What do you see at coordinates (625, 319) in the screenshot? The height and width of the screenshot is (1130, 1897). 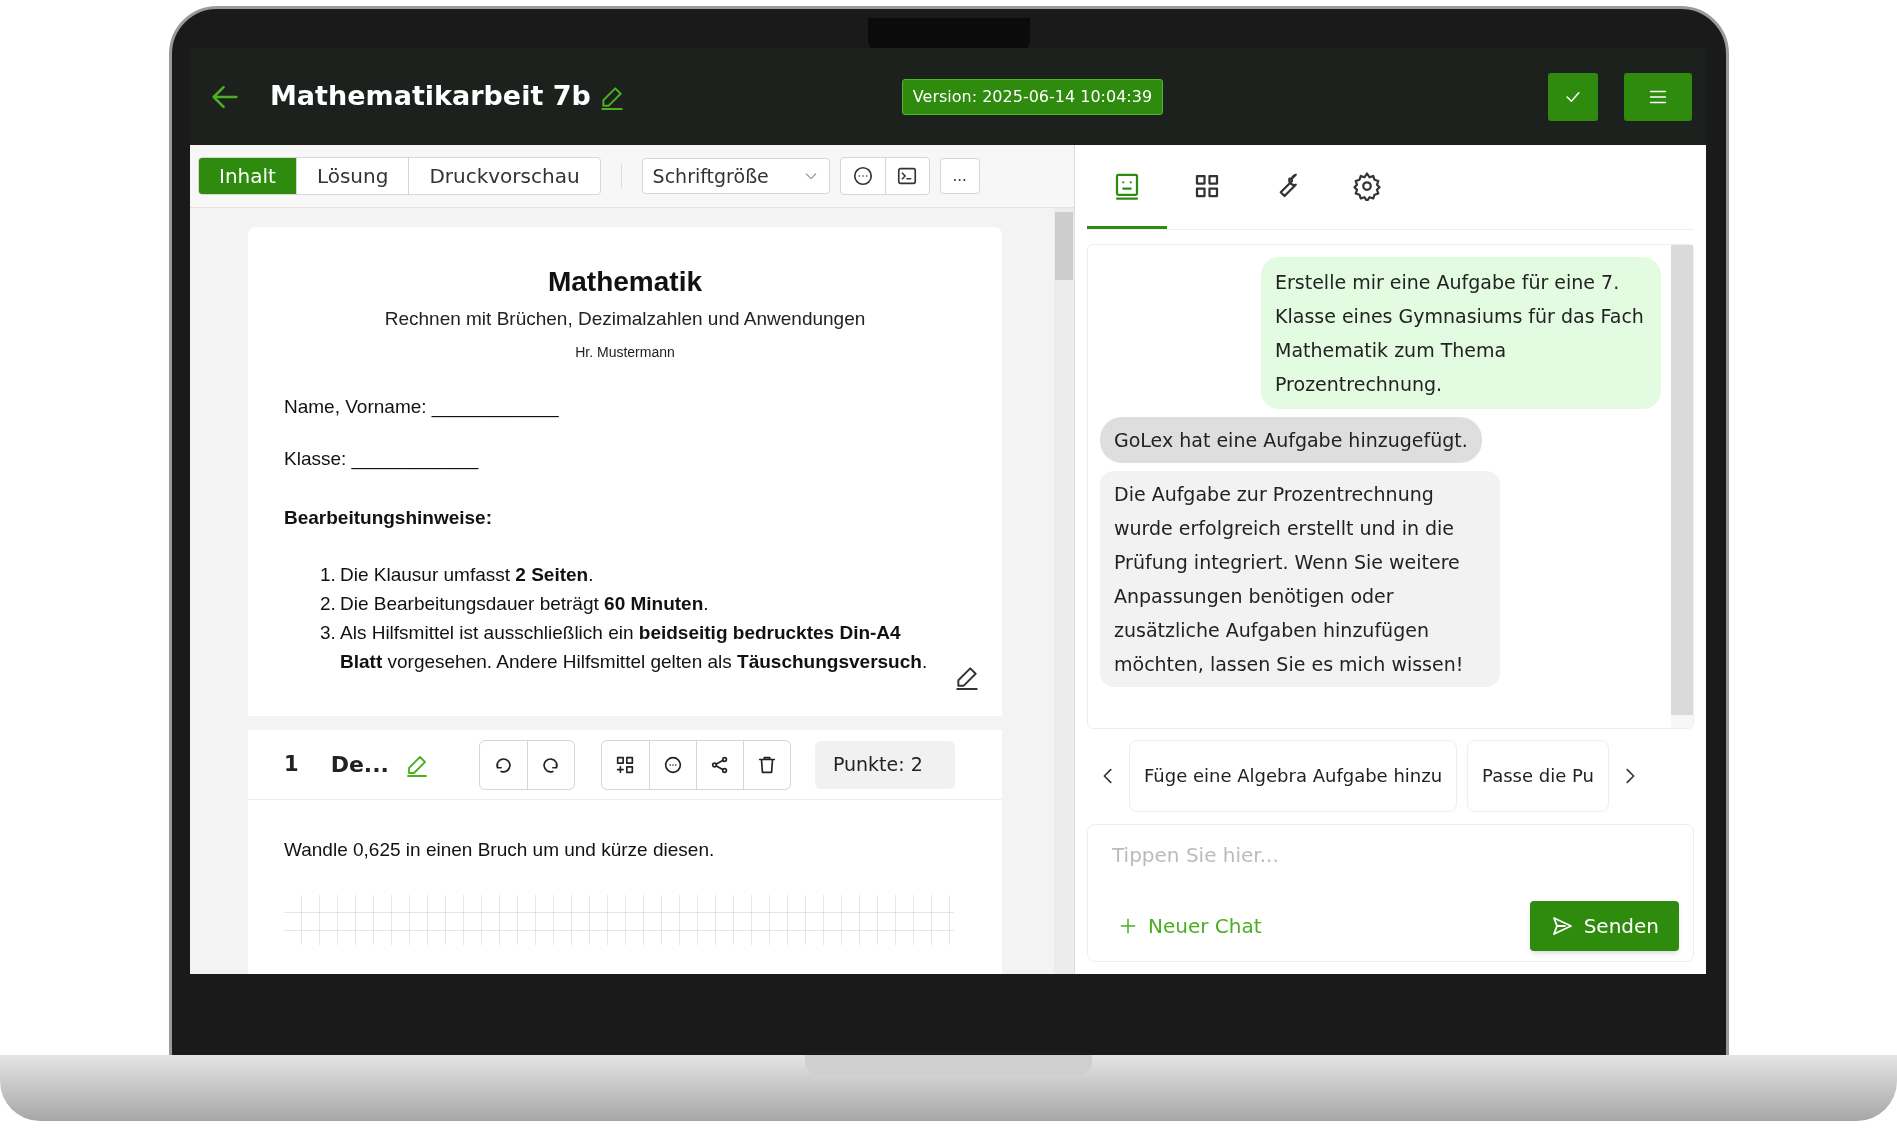 I see `exam-subtitle: Rechnen mit Brüchen, Dezimalzahlen und Anwendungen` at bounding box center [625, 319].